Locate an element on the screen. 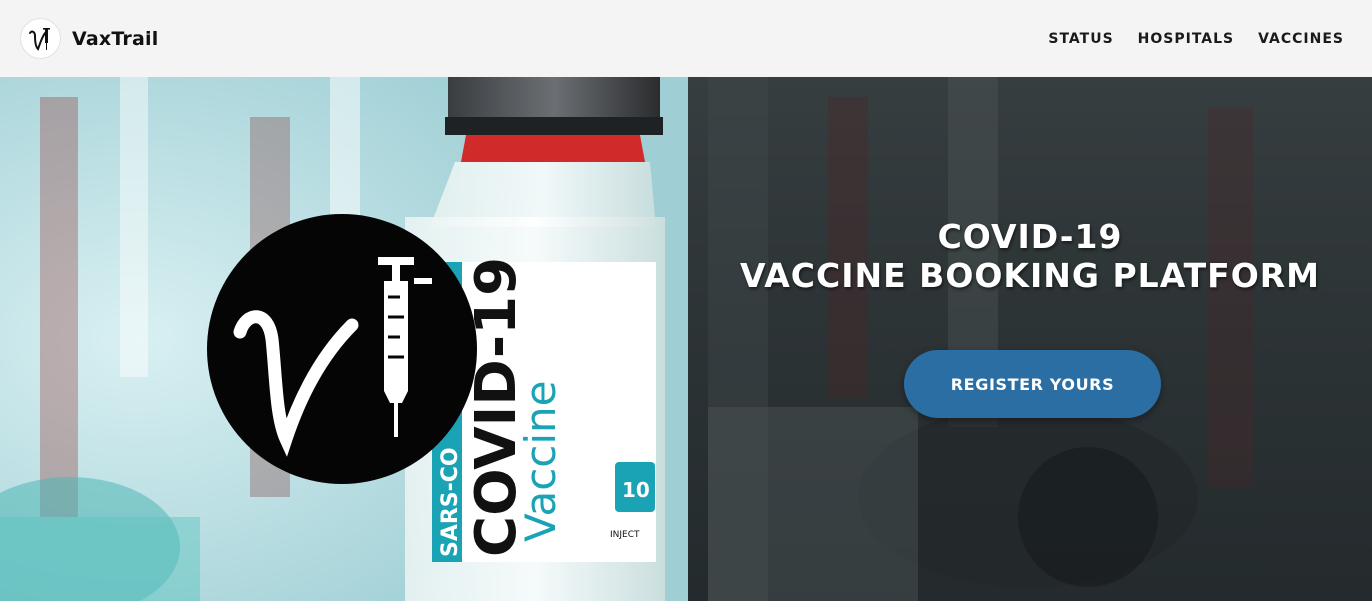 The height and width of the screenshot is (601, 1372). vial-label-prefix: SARS-CO is located at coordinates (450, 502).